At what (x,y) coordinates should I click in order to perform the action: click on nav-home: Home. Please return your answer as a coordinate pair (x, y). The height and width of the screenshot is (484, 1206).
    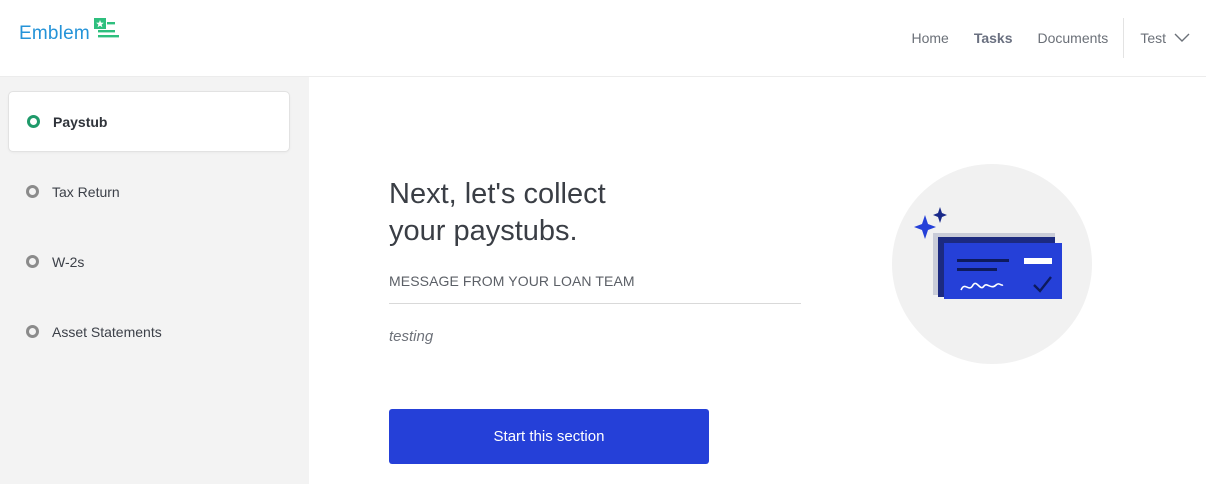
    Looking at the image, I should click on (929, 38).